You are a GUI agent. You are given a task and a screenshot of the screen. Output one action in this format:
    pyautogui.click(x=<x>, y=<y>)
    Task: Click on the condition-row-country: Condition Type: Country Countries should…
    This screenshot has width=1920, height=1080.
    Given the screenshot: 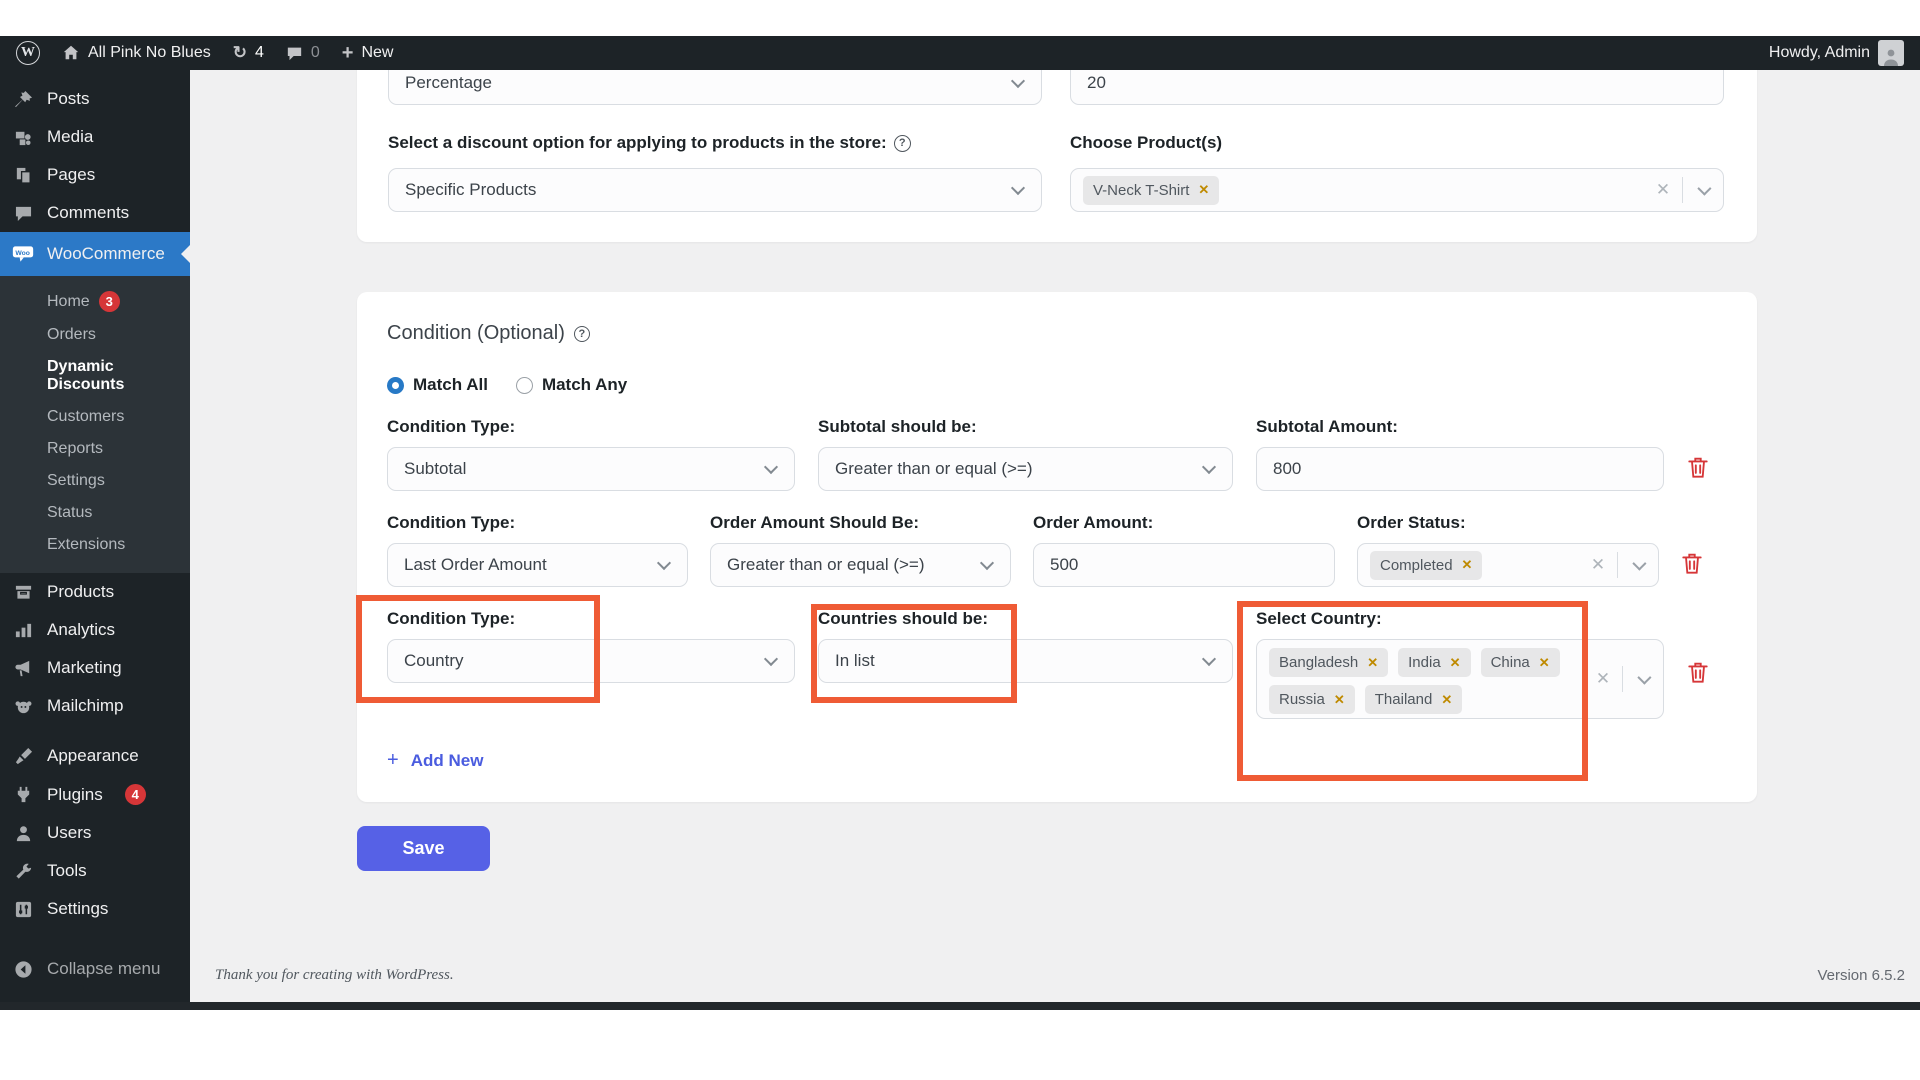 What is the action you would take?
    pyautogui.click(x=1040, y=688)
    